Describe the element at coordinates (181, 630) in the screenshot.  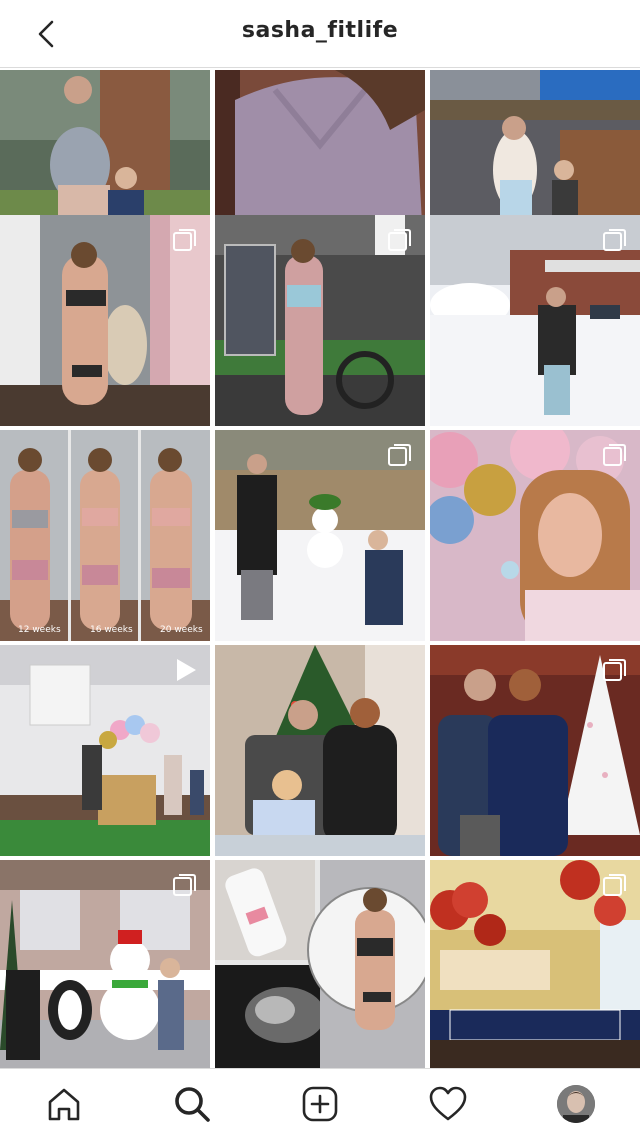
I see `photo-caption: 20 weeks` at that location.